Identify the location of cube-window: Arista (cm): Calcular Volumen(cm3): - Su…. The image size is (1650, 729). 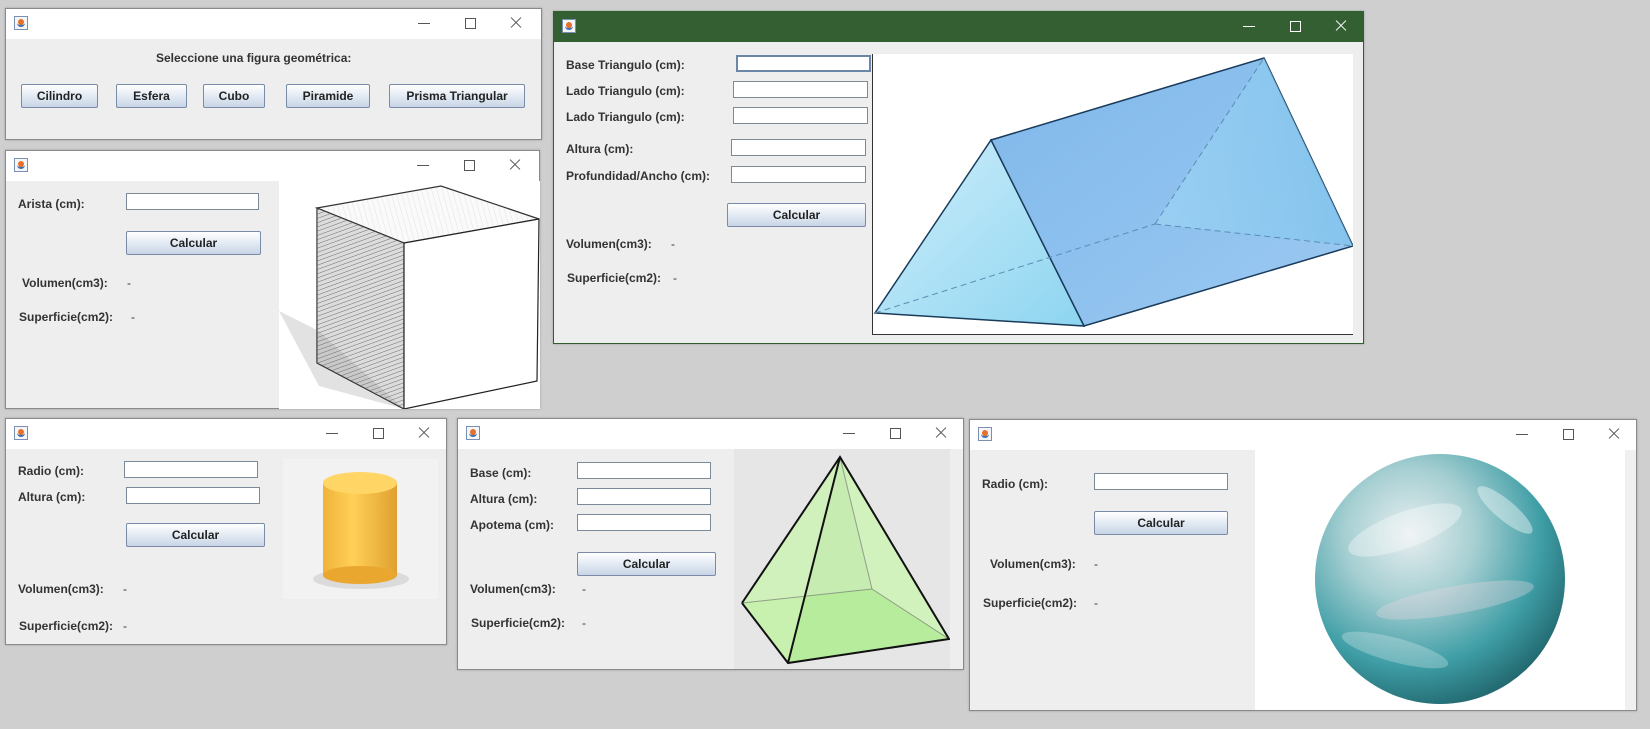
(272, 279).